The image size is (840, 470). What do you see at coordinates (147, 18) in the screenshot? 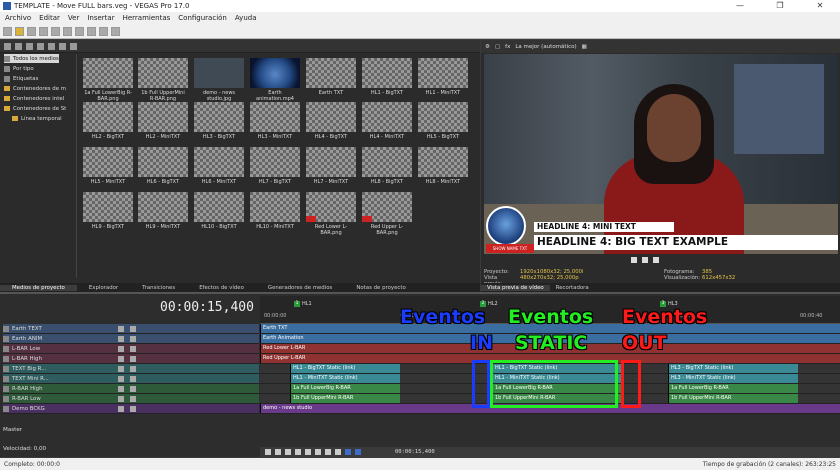
I see `menu-herramientas: Herramientas` at bounding box center [147, 18].